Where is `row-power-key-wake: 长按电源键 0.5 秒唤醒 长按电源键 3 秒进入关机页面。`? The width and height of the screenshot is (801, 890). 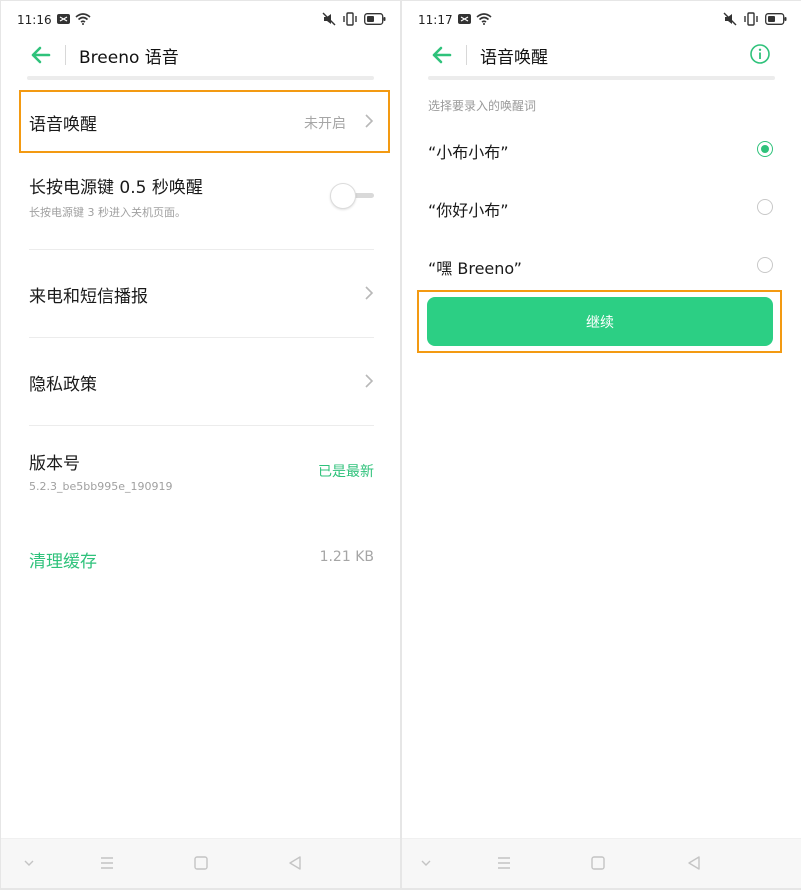
row-power-key-wake: 长按电源键 0.5 秒唤醒 长按电源键 3 秒进入关机页面。 is located at coordinates (201, 203).